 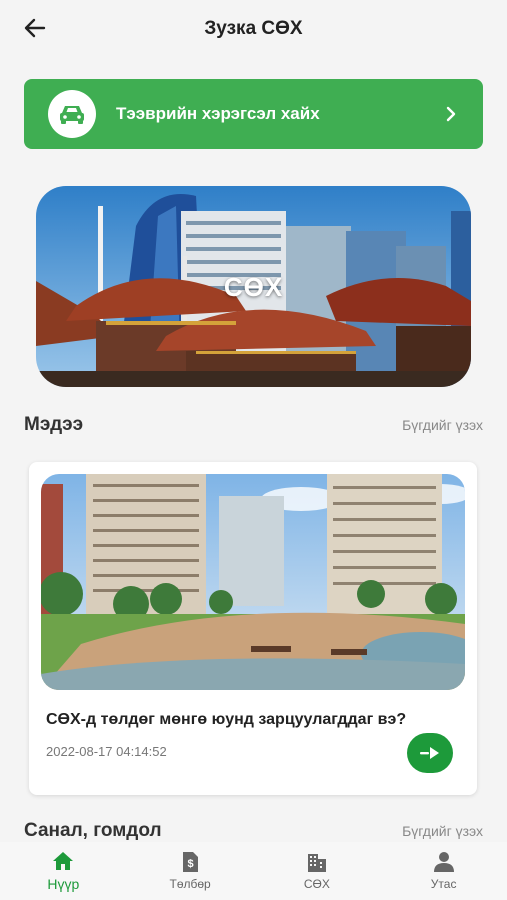 I want to click on nav-item-soh: СӨХ, so click(x=317, y=871).